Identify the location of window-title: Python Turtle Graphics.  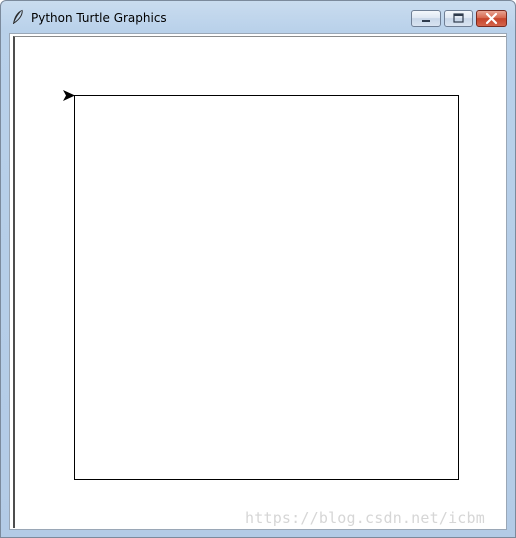
(99, 18).